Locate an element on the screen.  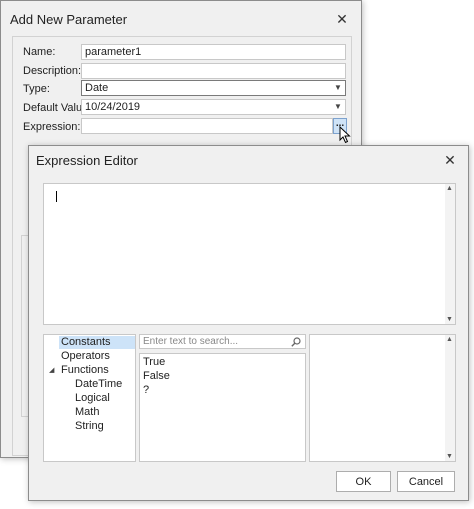
expand-triangle-icon: ◢ is located at coordinates (51, 370).